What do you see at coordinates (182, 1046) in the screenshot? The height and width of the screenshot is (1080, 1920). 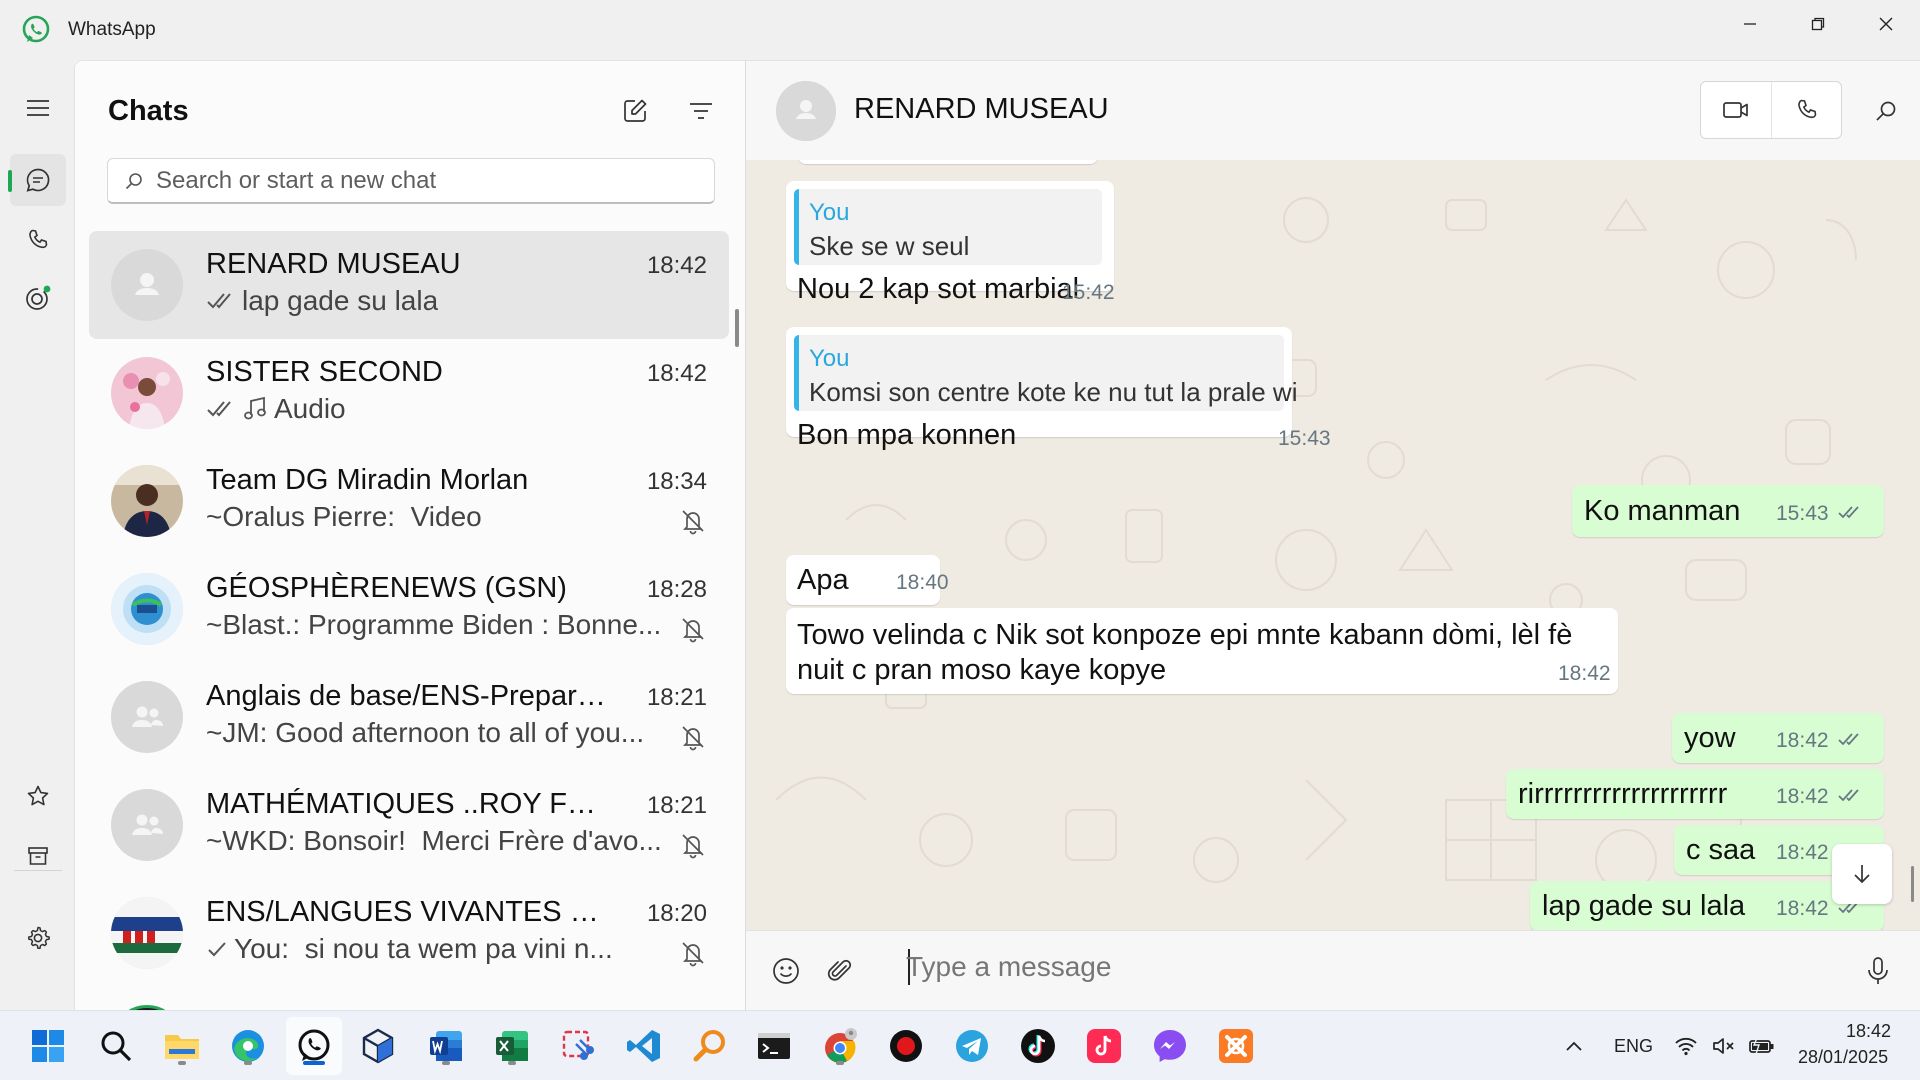 I see `taskbar-file-explorer` at bounding box center [182, 1046].